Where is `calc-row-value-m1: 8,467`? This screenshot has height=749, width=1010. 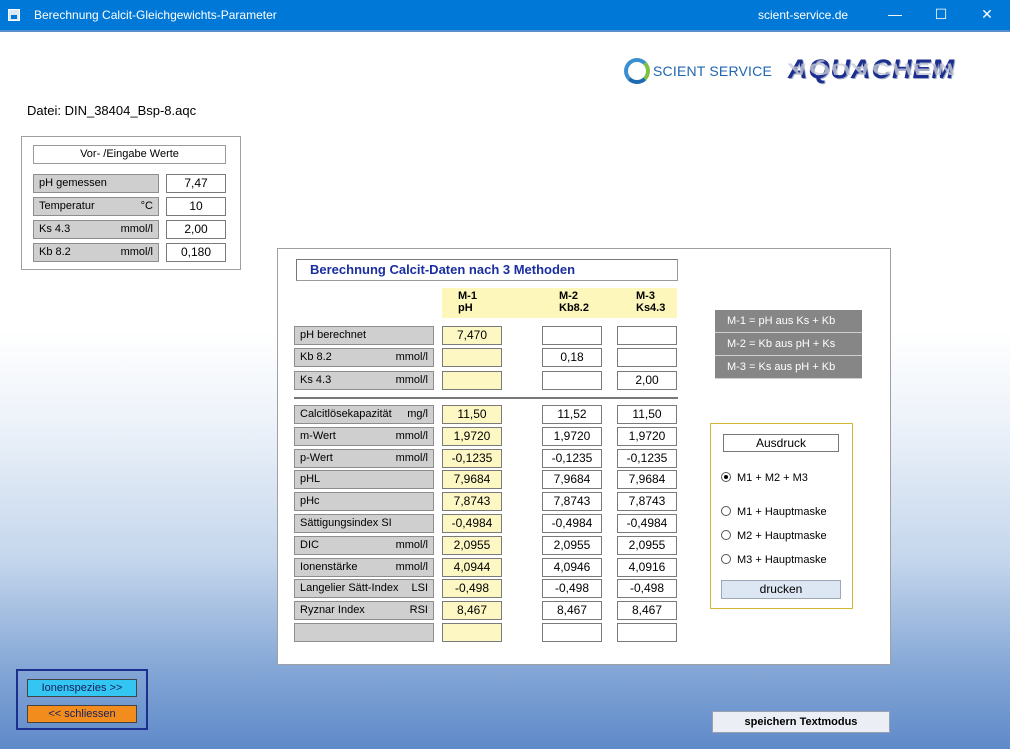
calc-row-value-m1: 8,467 is located at coordinates (472, 610).